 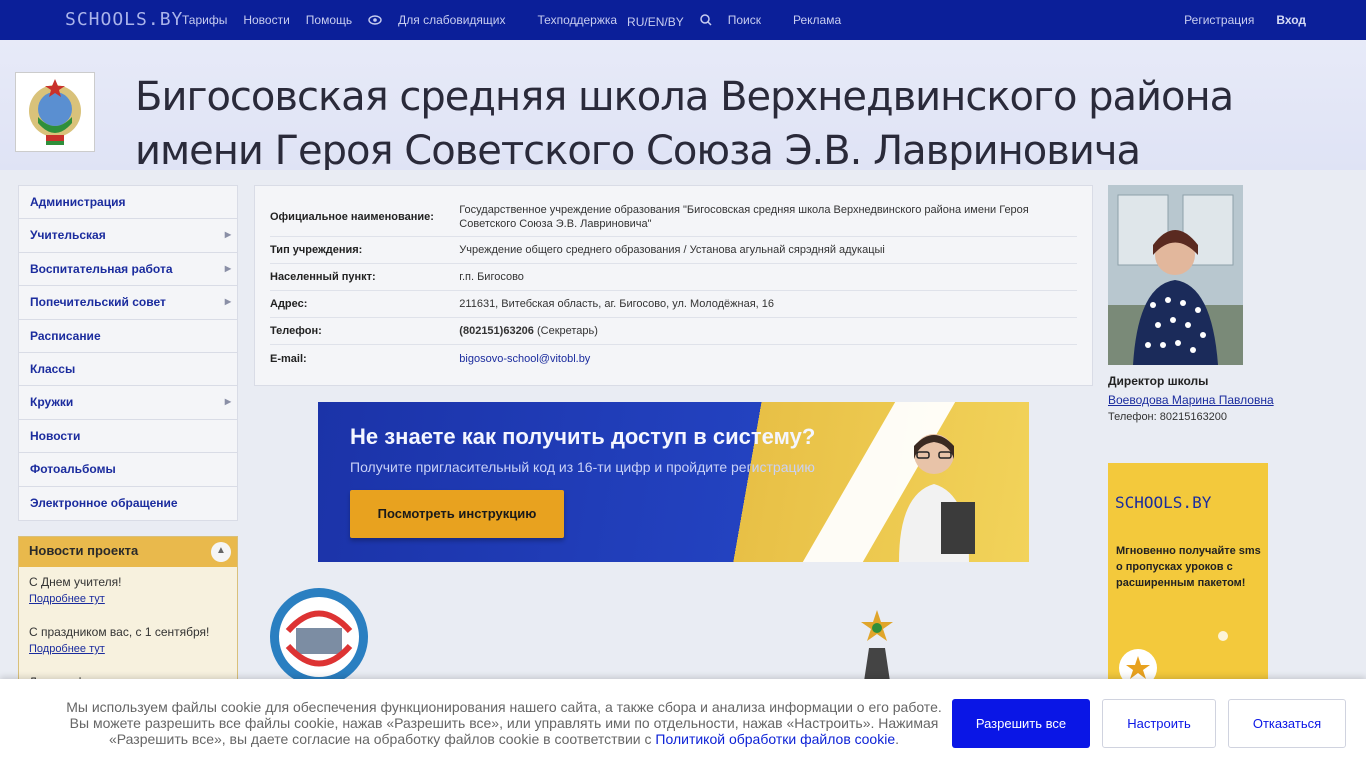 I want to click on info-row-email: E-mail: bigosovo-school@vitobl.by, so click(x=673, y=358).